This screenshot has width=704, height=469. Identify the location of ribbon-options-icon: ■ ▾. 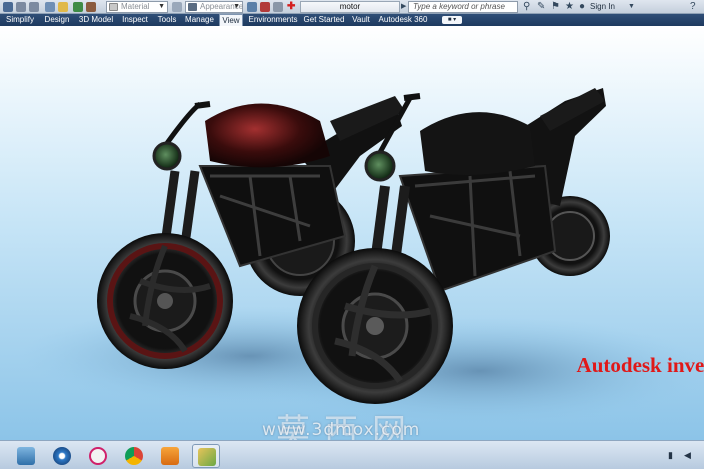
(452, 20).